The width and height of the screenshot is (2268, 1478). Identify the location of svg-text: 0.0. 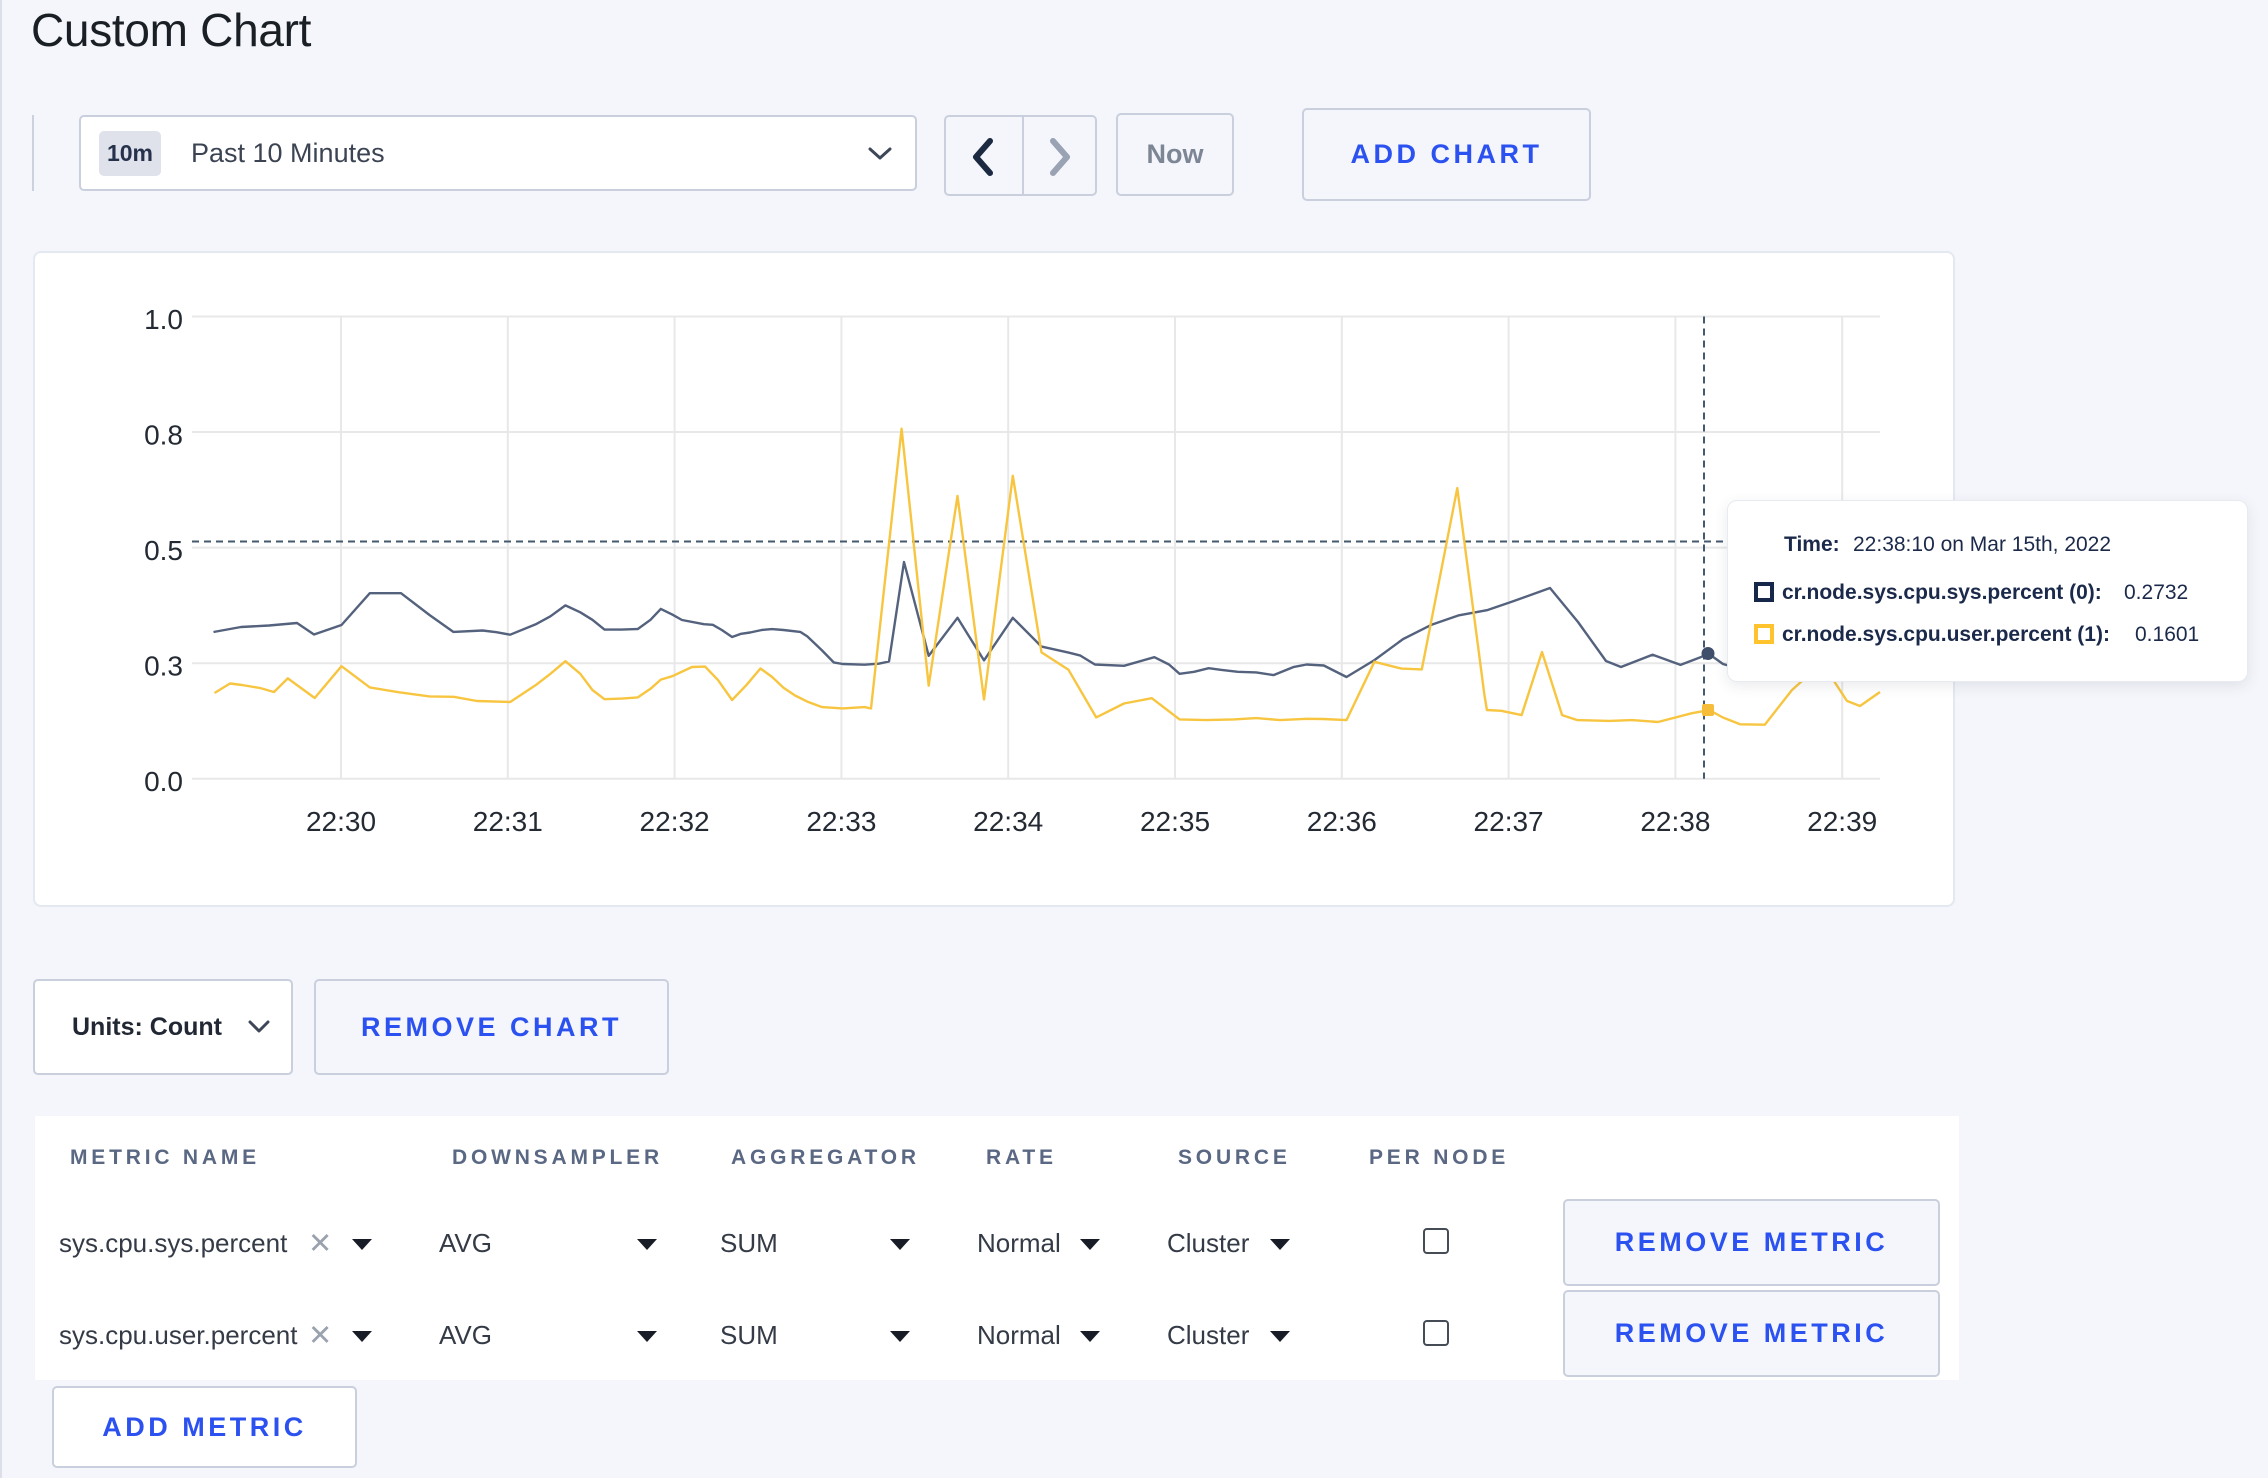
(163, 781).